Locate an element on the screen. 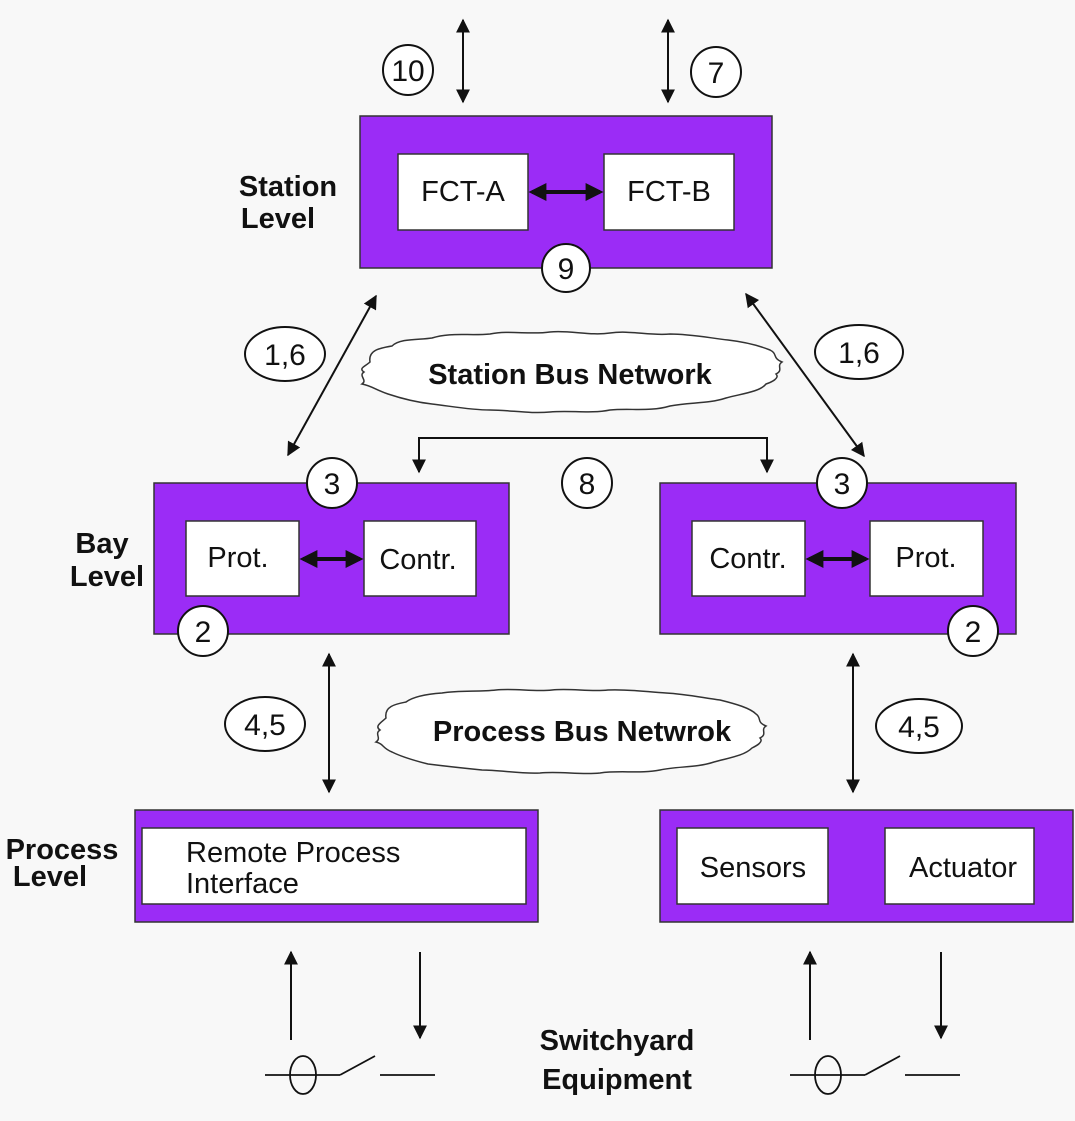 The height and width of the screenshot is (1121, 1075). process-bus-cloud: Process Bus Netwrok is located at coordinates (571, 731).